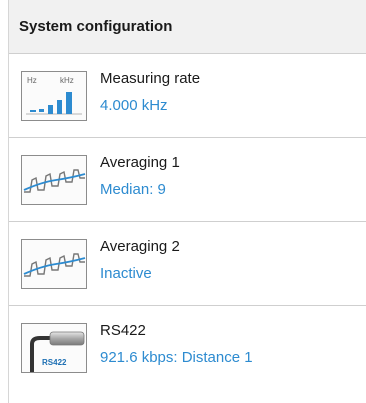 This screenshot has height=403, width=366. Describe the element at coordinates (123, 330) in the screenshot. I see `item-title: RS422` at that location.